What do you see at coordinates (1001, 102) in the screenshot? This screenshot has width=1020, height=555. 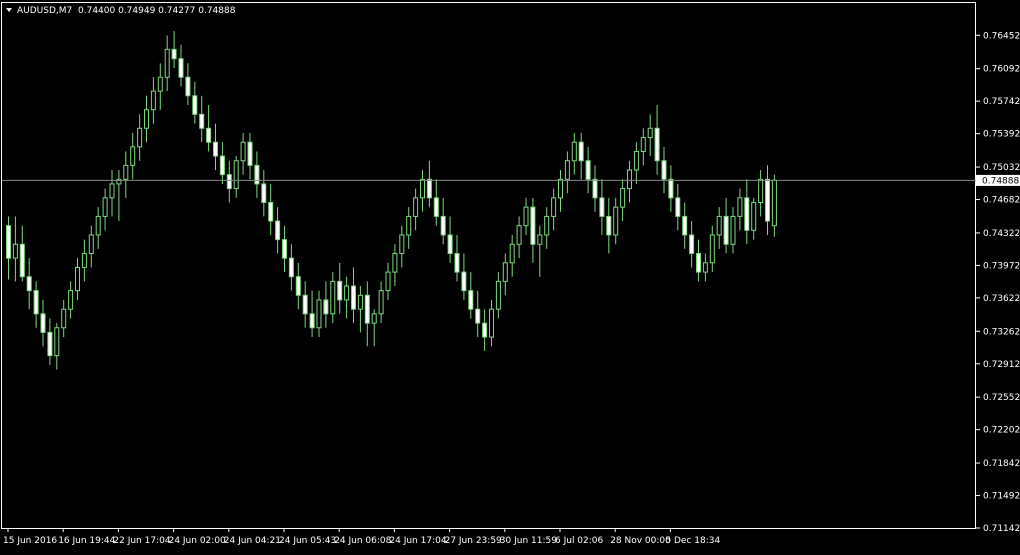 I see `y-tick-label-2: 0.75742` at bounding box center [1001, 102].